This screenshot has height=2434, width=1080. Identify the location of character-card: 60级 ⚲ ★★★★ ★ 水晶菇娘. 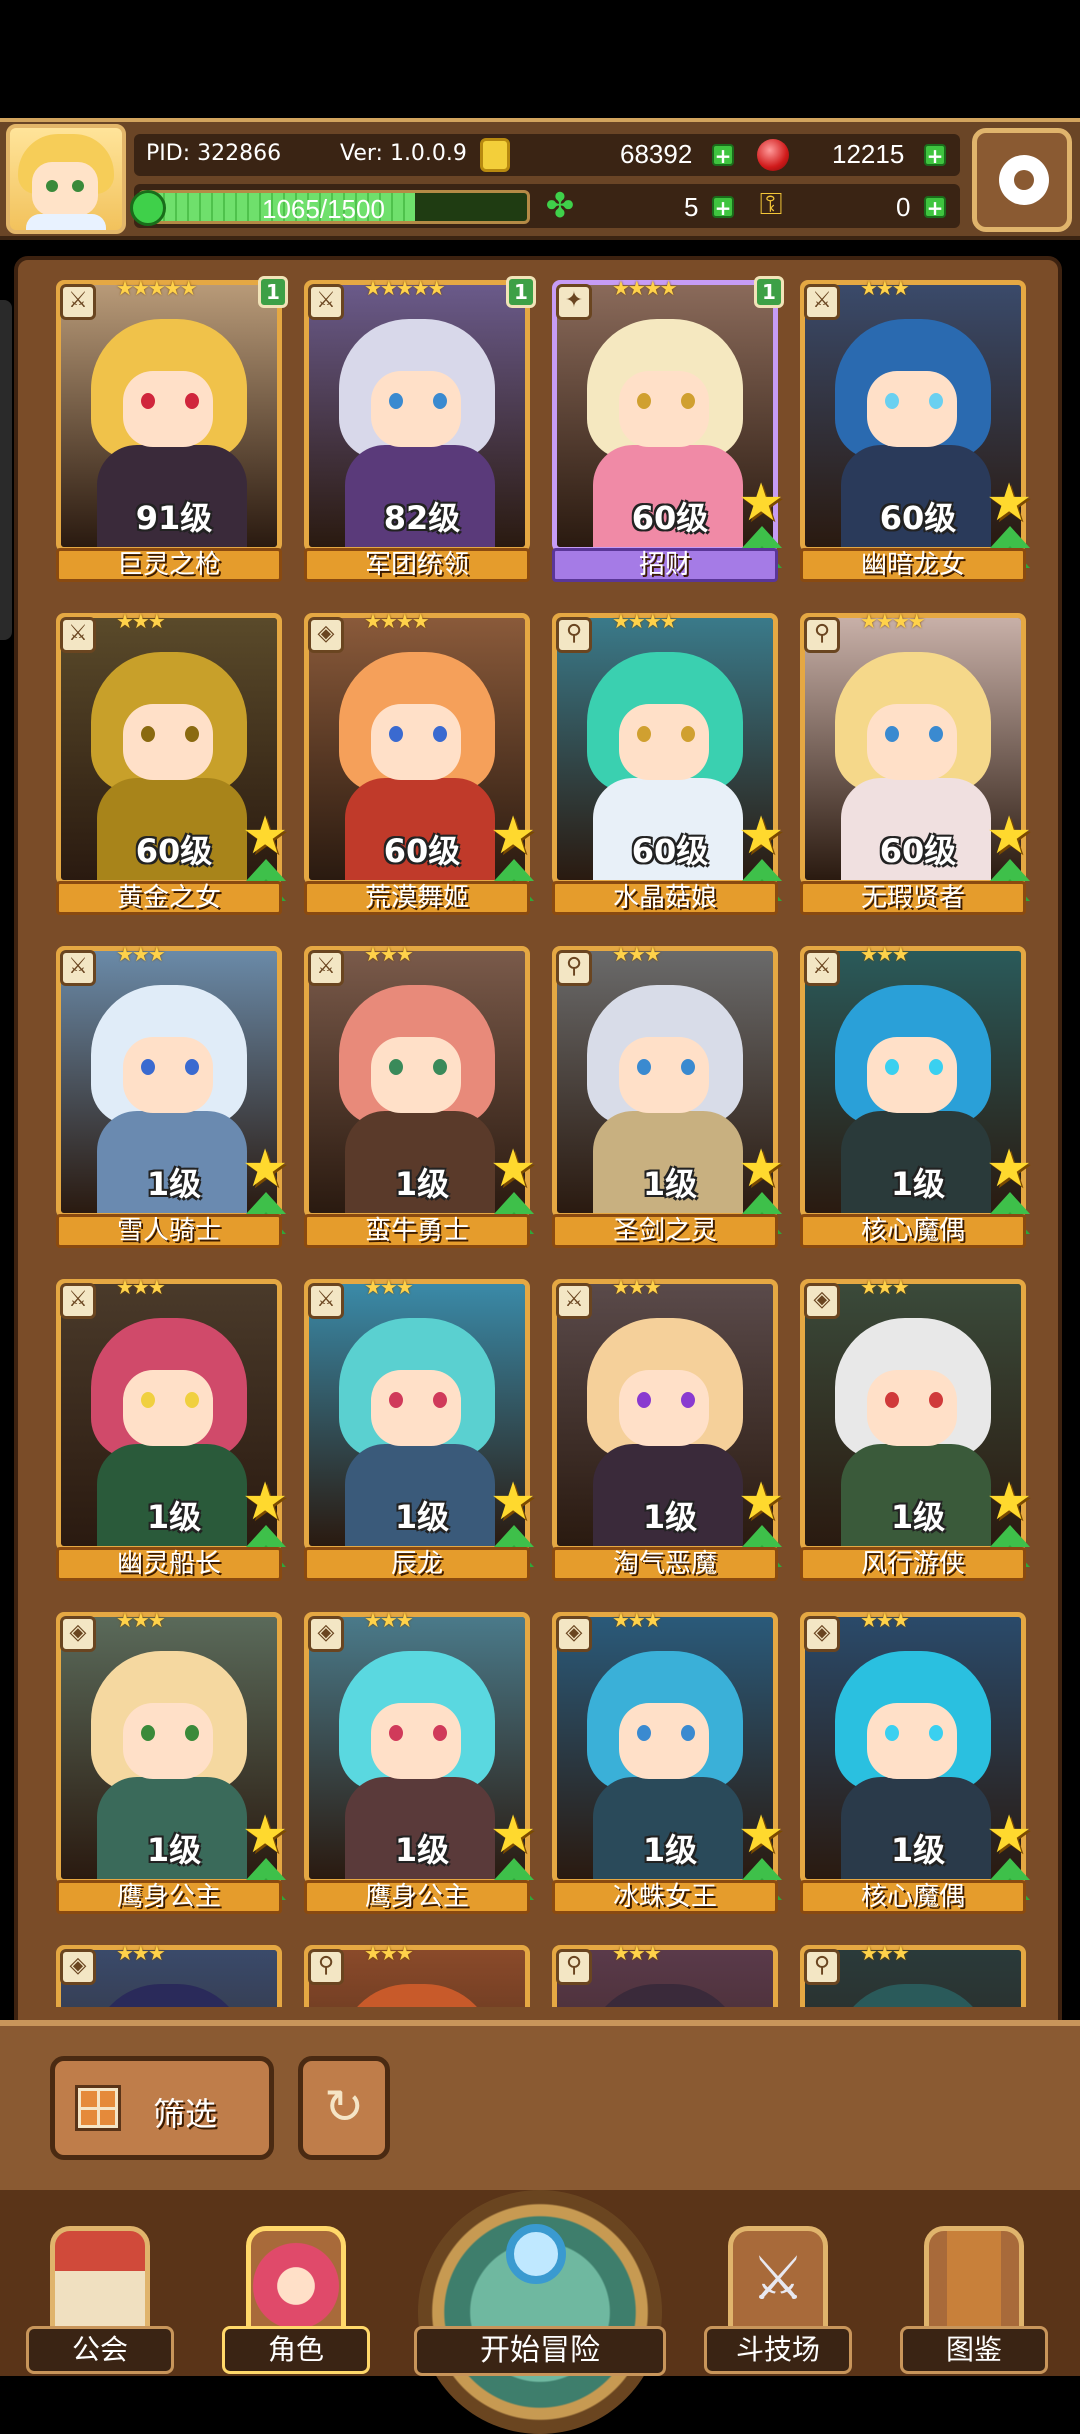
(668, 762).